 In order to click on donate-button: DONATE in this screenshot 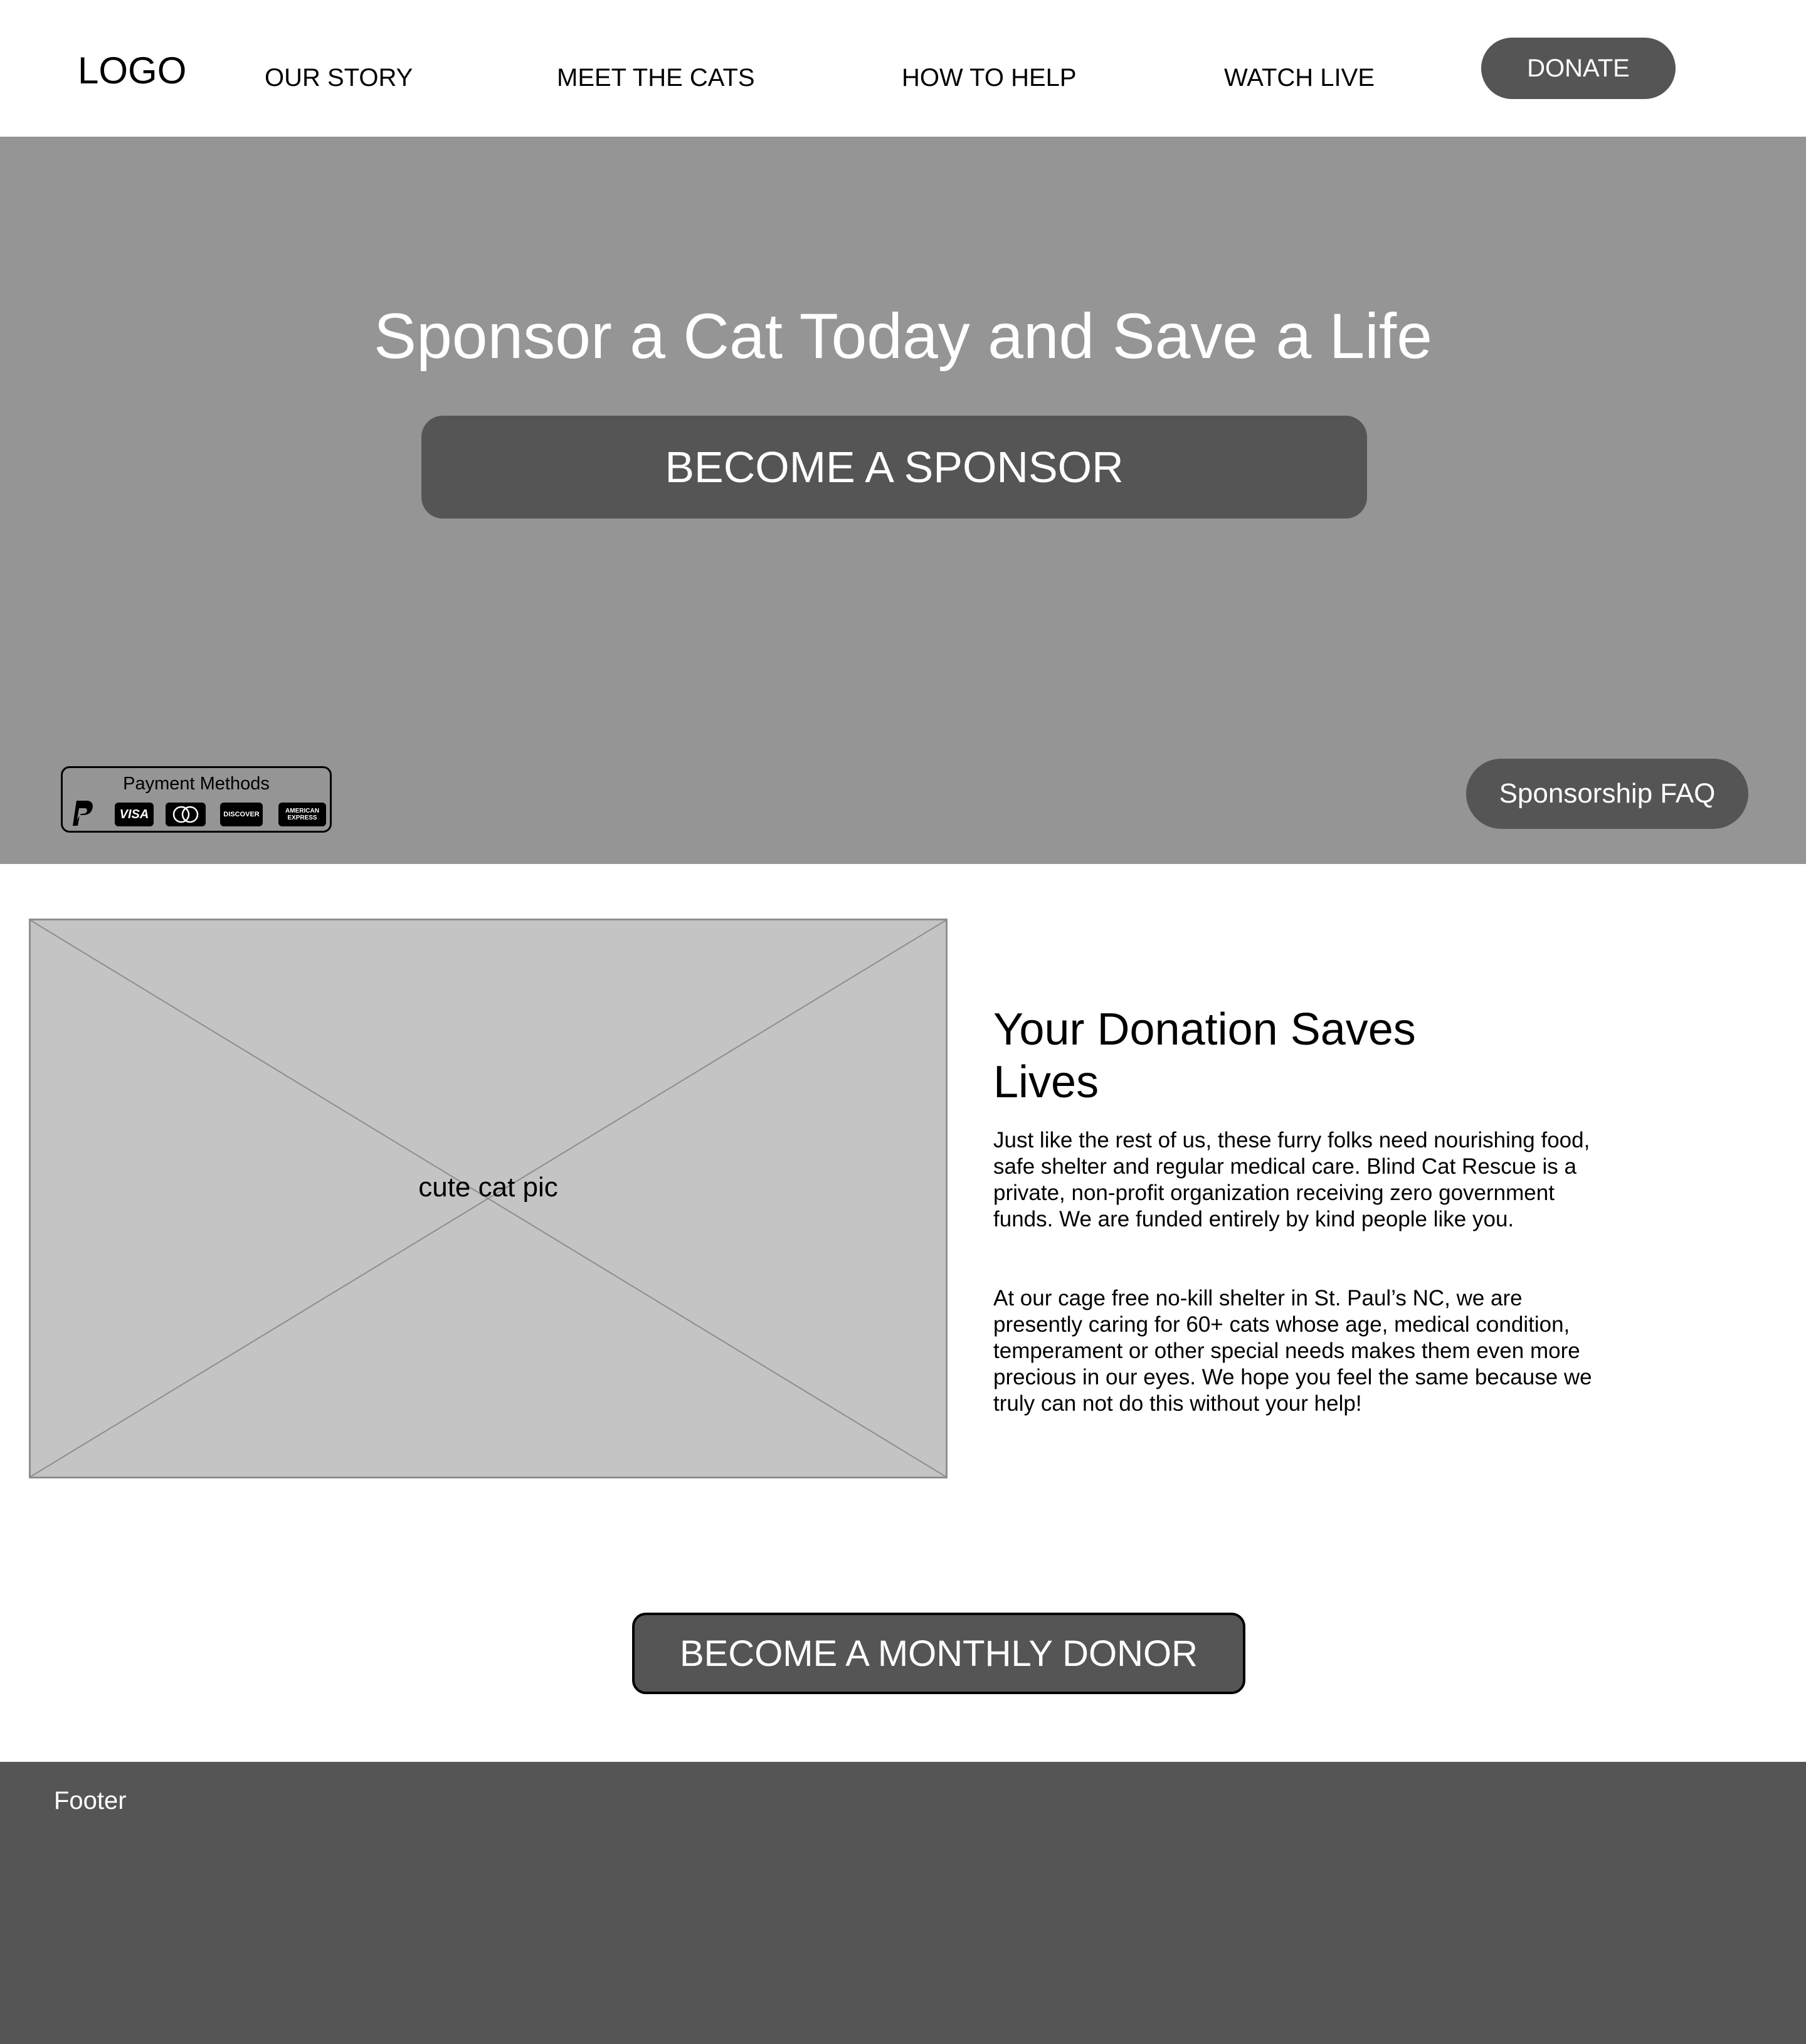, I will do `click(1578, 68)`.